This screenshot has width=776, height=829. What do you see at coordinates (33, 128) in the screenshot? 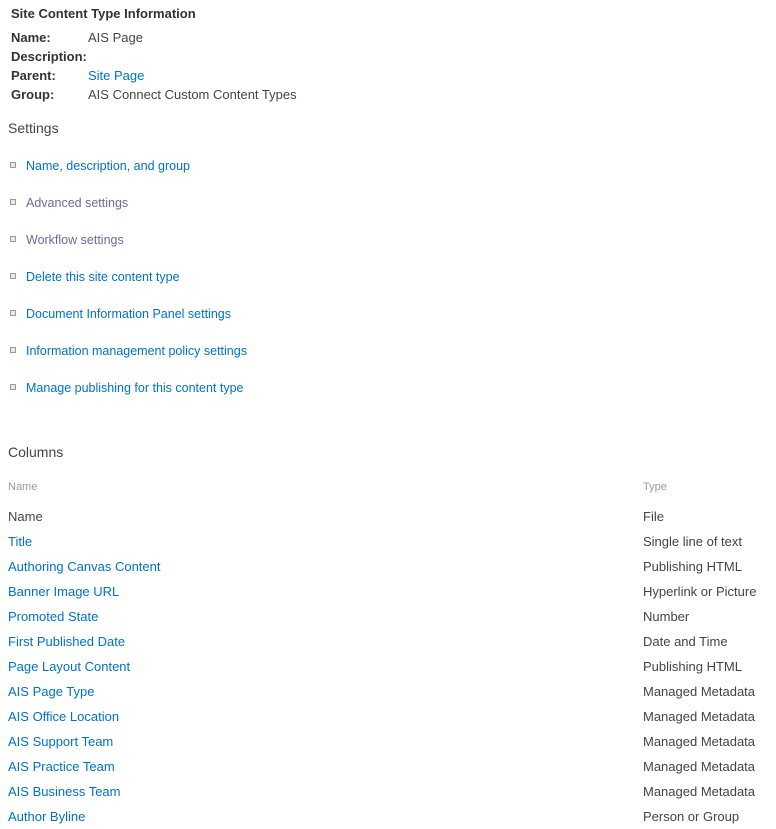
I see `settings-heading: Settings` at bounding box center [33, 128].